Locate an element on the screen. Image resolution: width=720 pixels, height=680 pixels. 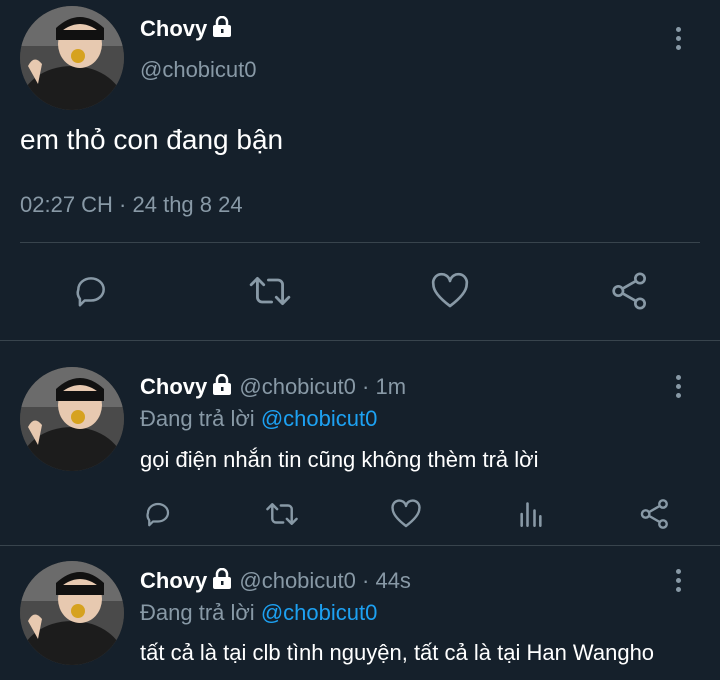
display-name-text: Chovy is located at coordinates (173, 28).